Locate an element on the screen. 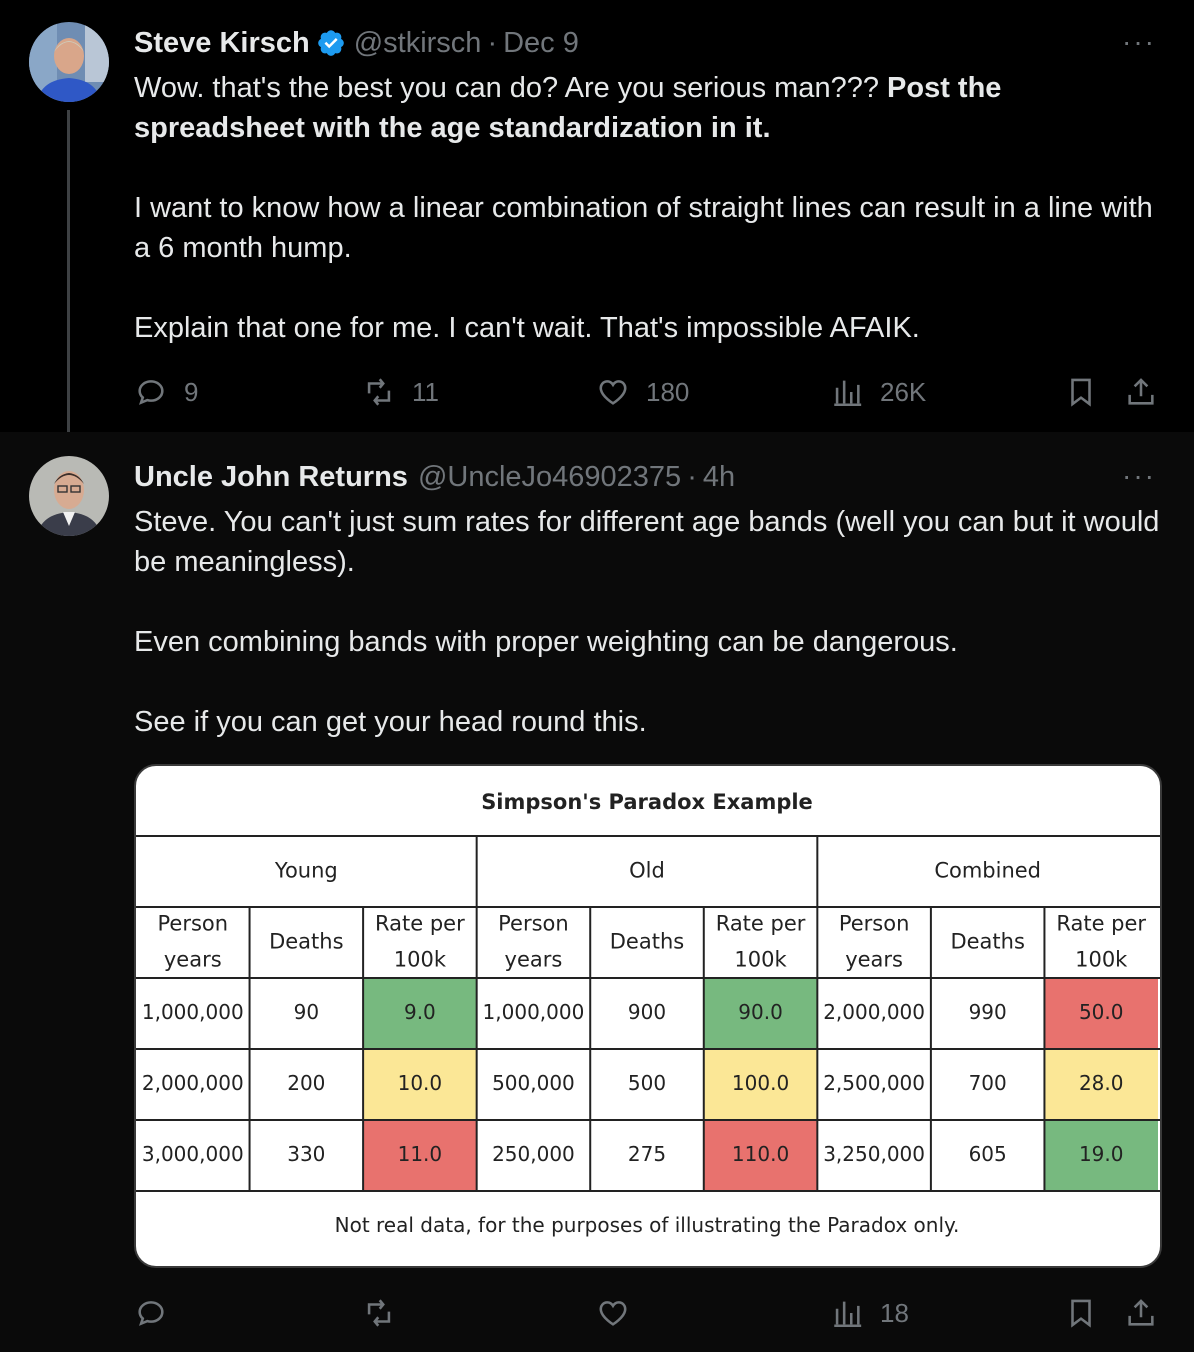 This screenshot has width=1194, height=1352. group-header: Young is located at coordinates (306, 871).